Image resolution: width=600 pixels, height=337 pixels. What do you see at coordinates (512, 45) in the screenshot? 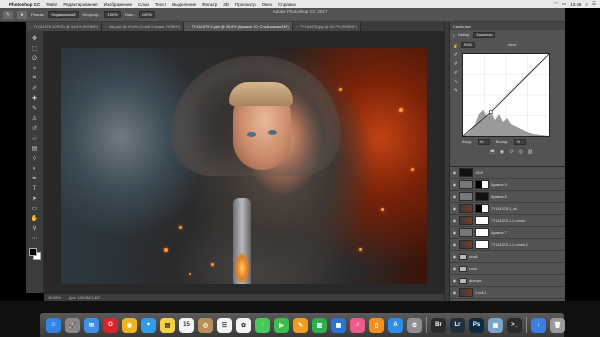
I see `auto-button: Авто` at bounding box center [512, 45].